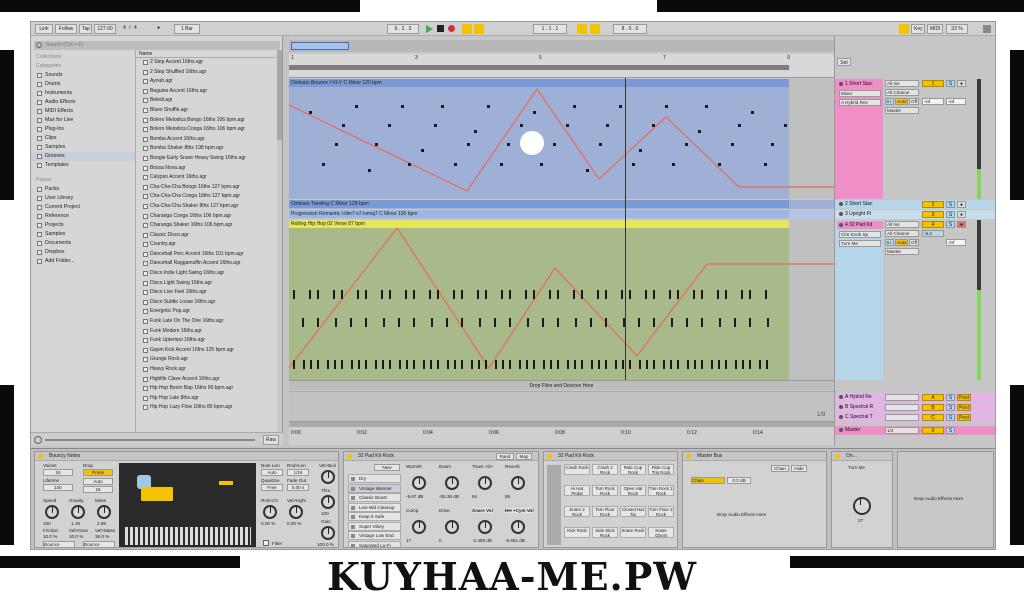 The image size is (1024, 603). What do you see at coordinates (860, 93) in the screenshot?
I see `arm-select: Mixer` at bounding box center [860, 93].